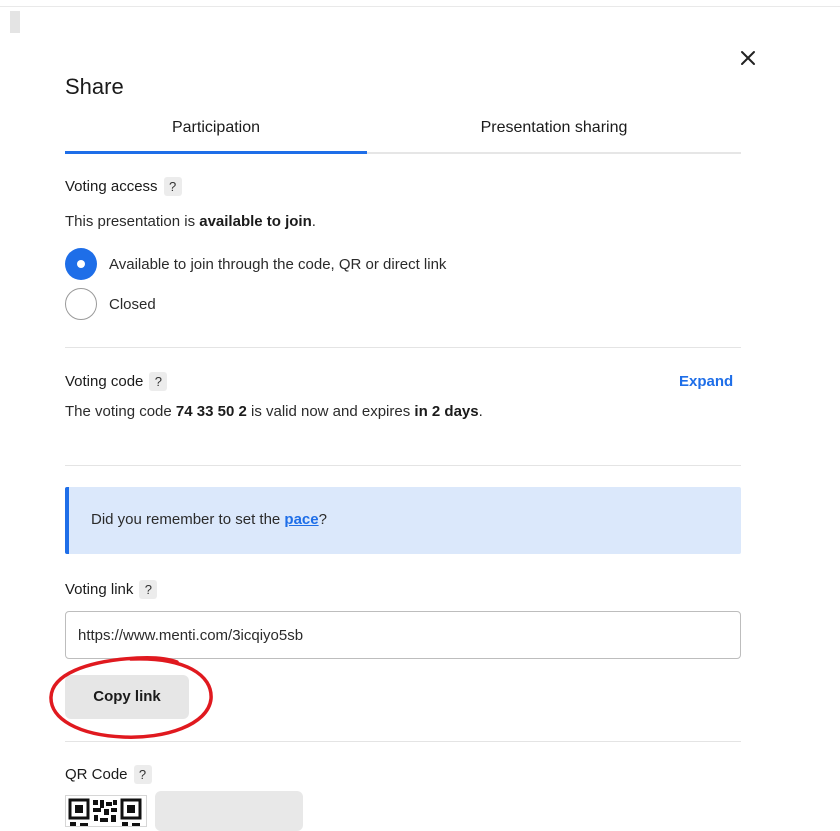  I want to click on resize-grip, so click(15, 22).